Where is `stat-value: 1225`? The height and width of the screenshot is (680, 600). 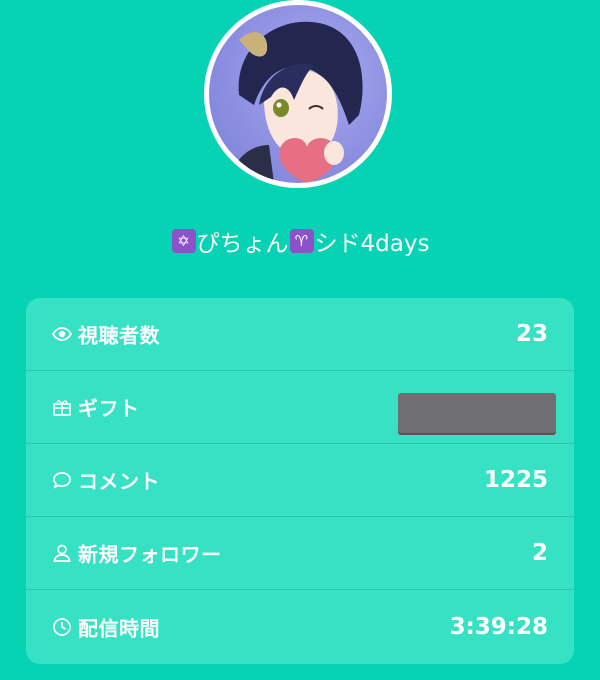 stat-value: 1225 is located at coordinates (515, 480).